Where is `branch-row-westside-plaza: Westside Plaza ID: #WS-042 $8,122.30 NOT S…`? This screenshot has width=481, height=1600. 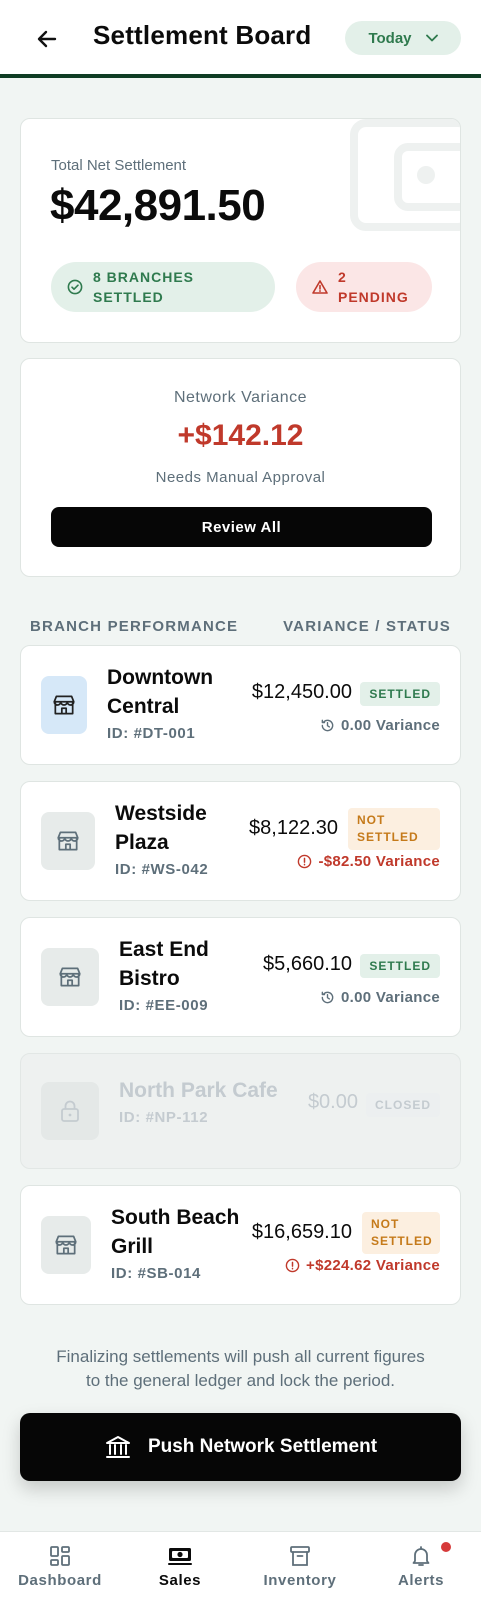 branch-row-westside-plaza: Westside Plaza ID: #WS-042 $8,122.30 NOT S… is located at coordinates (240, 841).